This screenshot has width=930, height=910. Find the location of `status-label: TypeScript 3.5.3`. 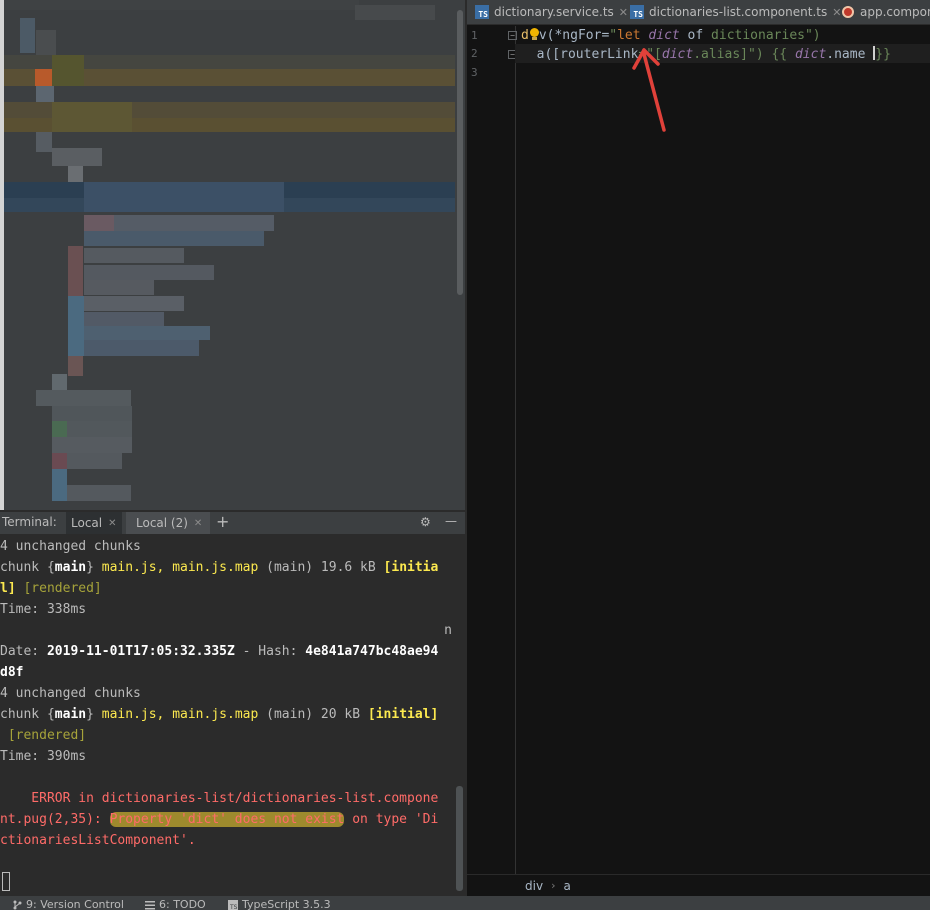

status-label: TypeScript 3.5.3 is located at coordinates (286, 904).